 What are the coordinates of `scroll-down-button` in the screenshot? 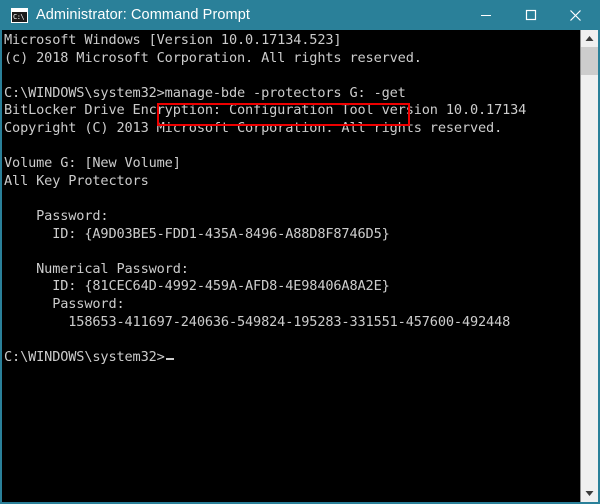 It's located at (589, 493).